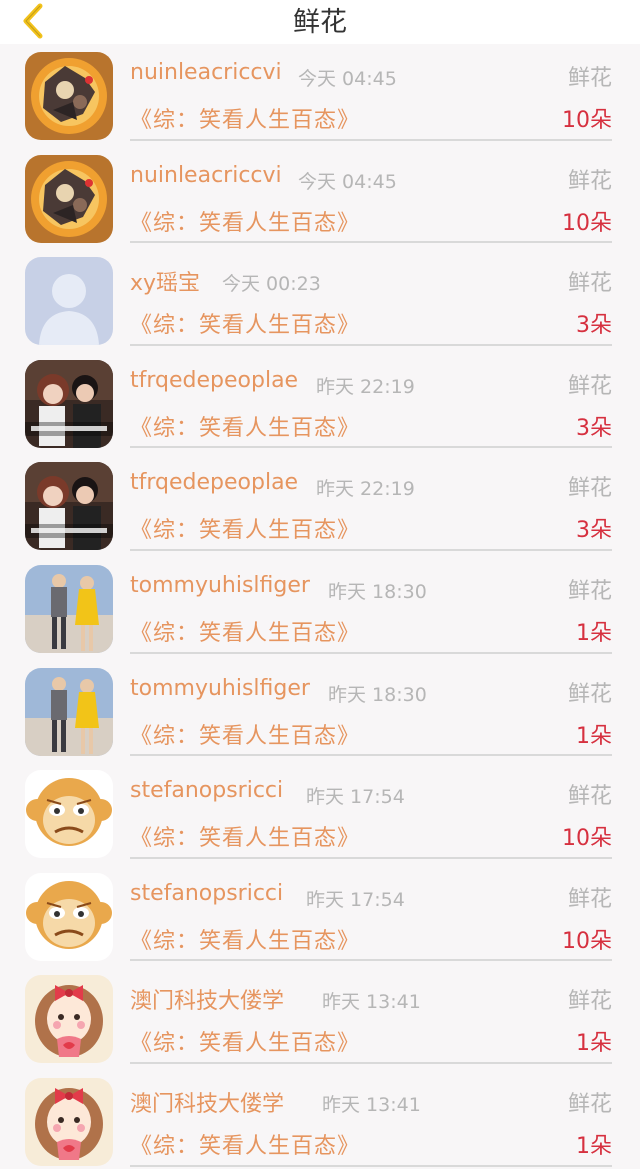  I want to click on top-bar: 鲜花, so click(320, 22).